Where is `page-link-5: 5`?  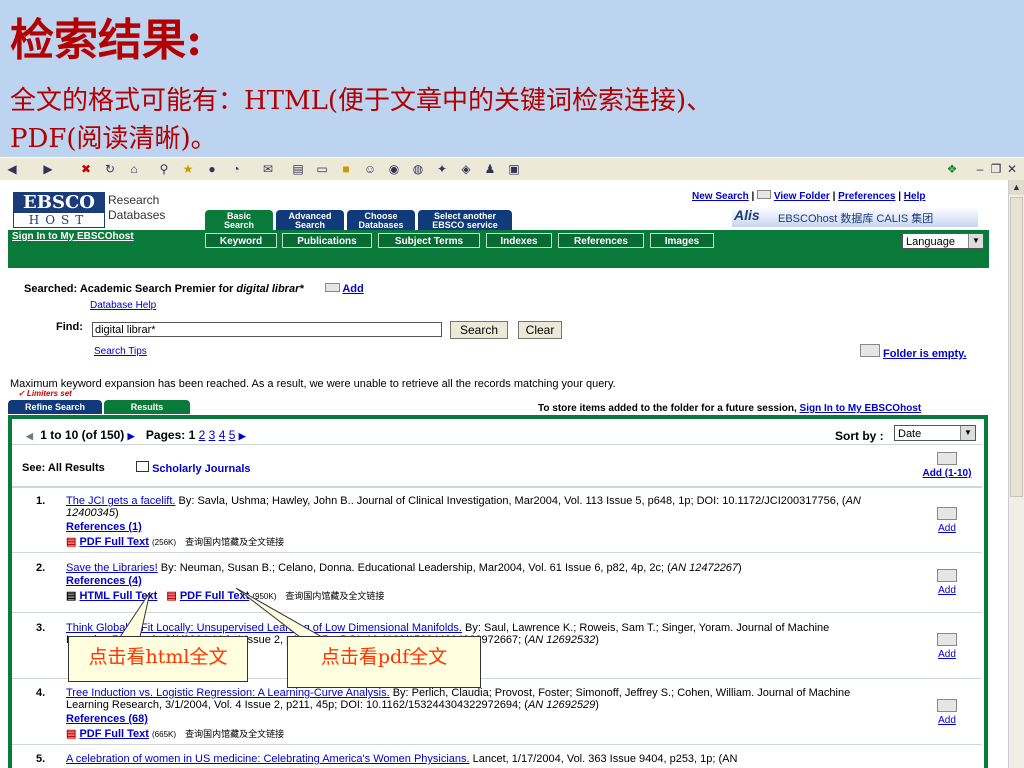 page-link-5: 5 is located at coordinates (232, 435).